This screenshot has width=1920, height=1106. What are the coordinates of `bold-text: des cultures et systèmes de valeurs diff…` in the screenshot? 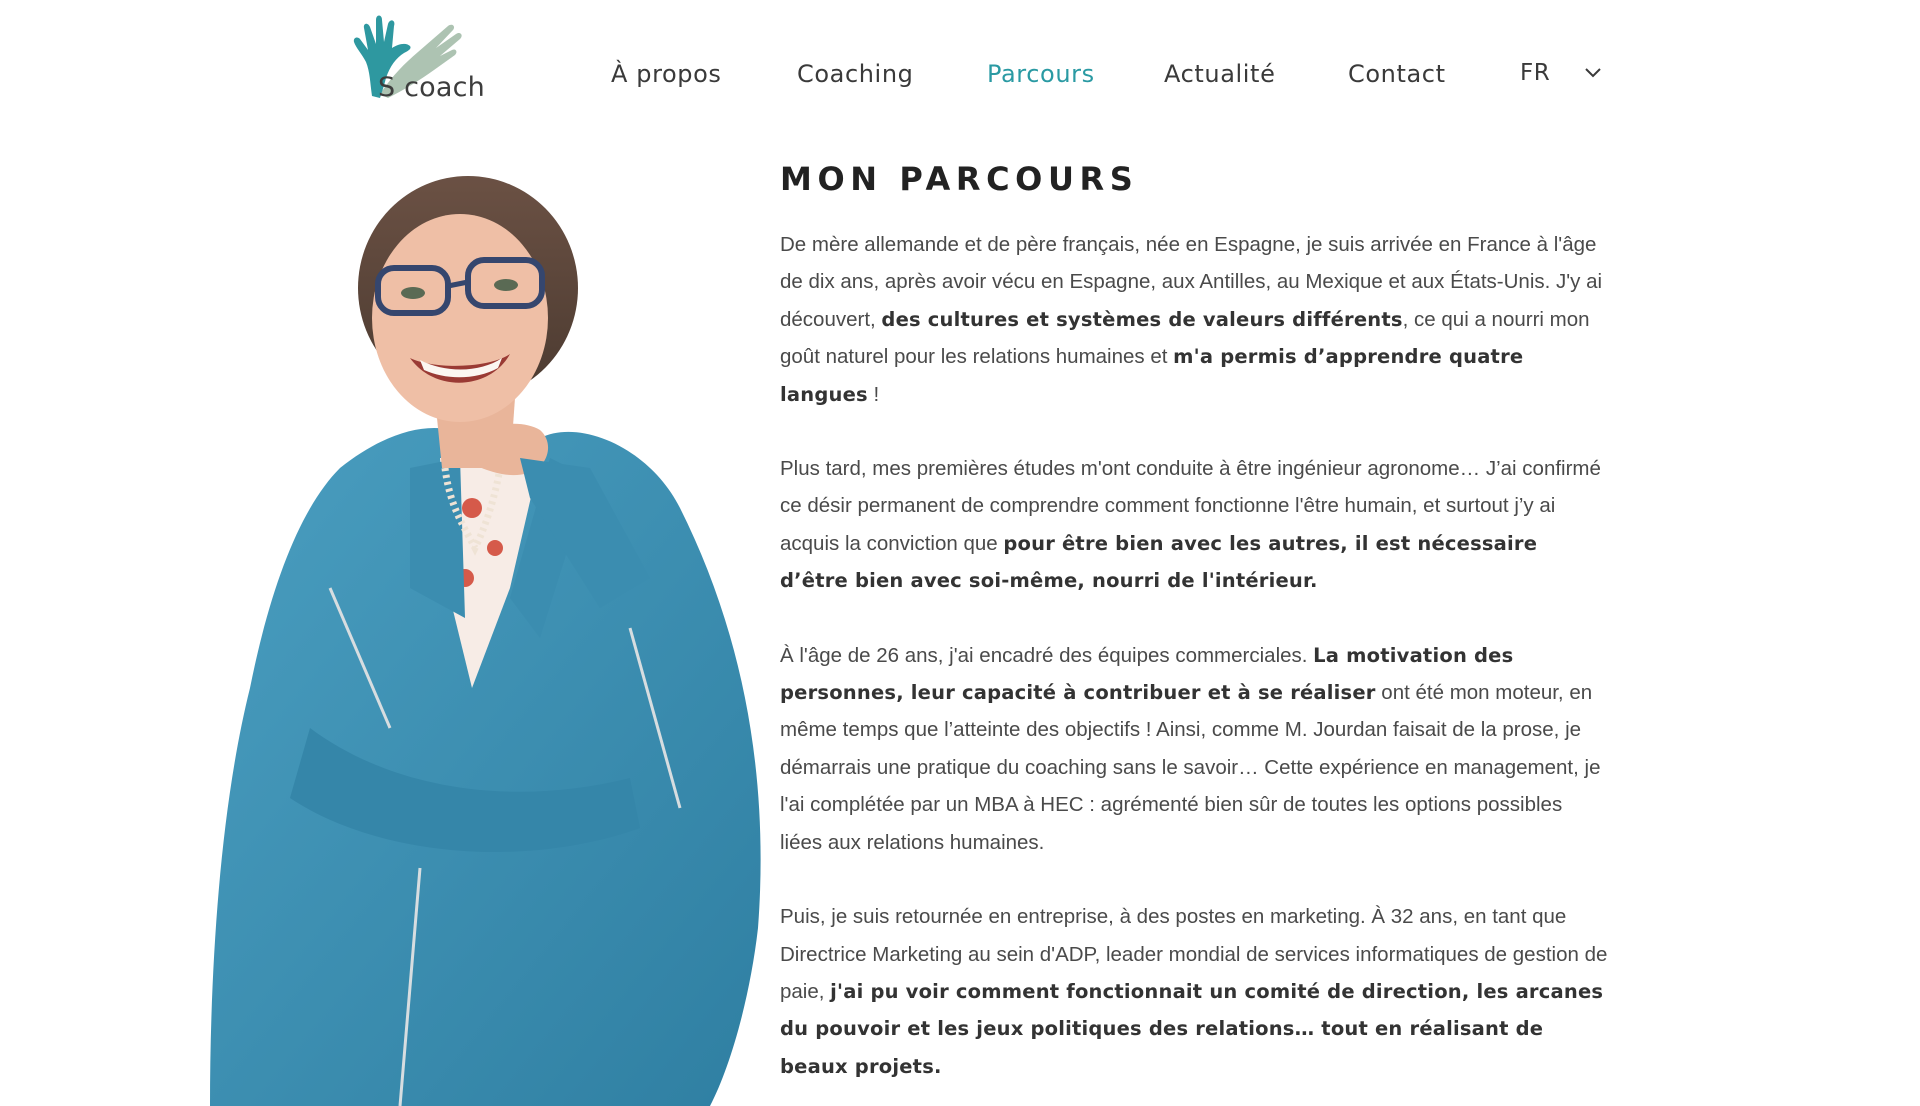 It's located at (1142, 319).